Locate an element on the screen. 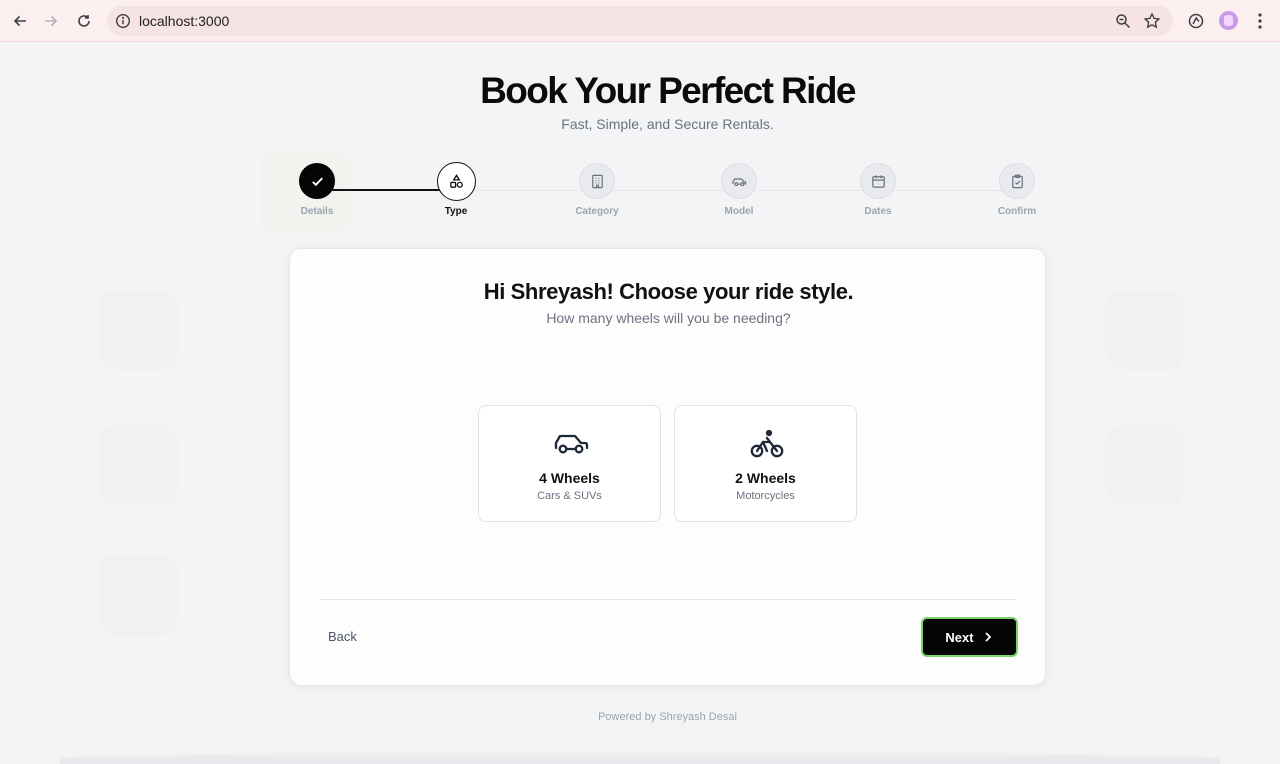 This screenshot has width=1280, height=764. footer-credit: Powered by Shreyash Desai is located at coordinates (667, 717).